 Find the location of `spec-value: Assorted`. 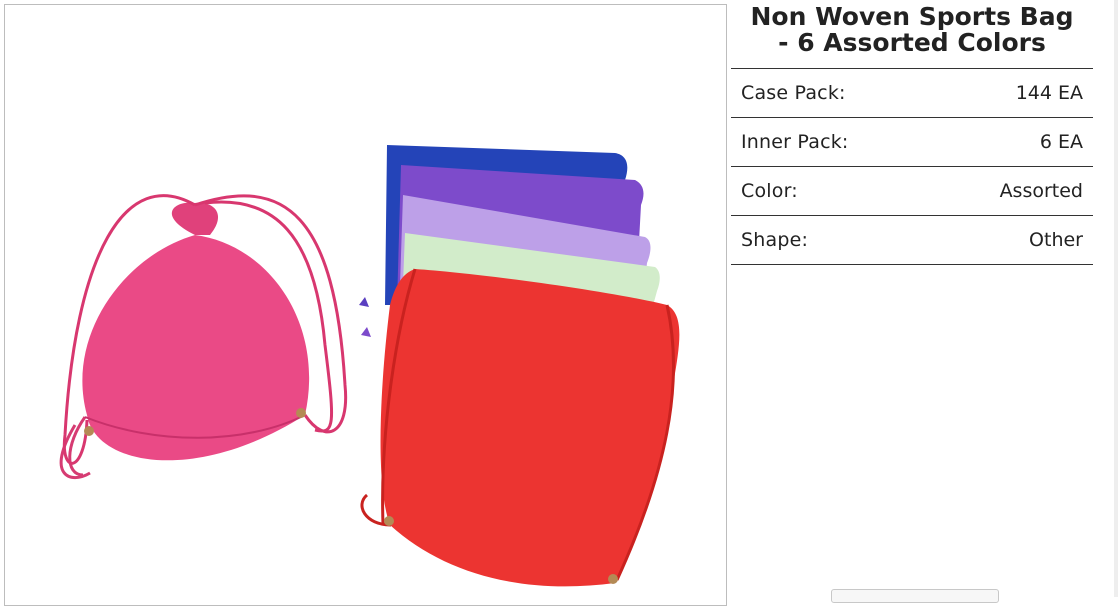

spec-value: Assorted is located at coordinates (1041, 191).